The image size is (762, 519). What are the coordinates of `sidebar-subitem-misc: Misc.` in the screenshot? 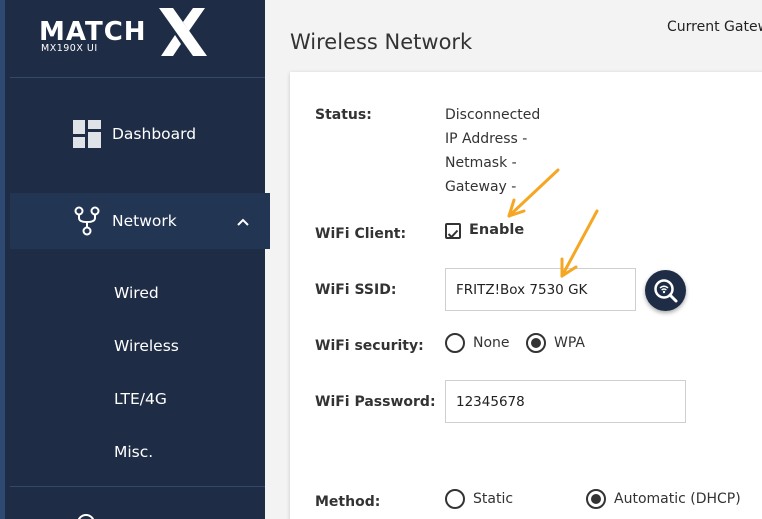 It's located at (133, 452).